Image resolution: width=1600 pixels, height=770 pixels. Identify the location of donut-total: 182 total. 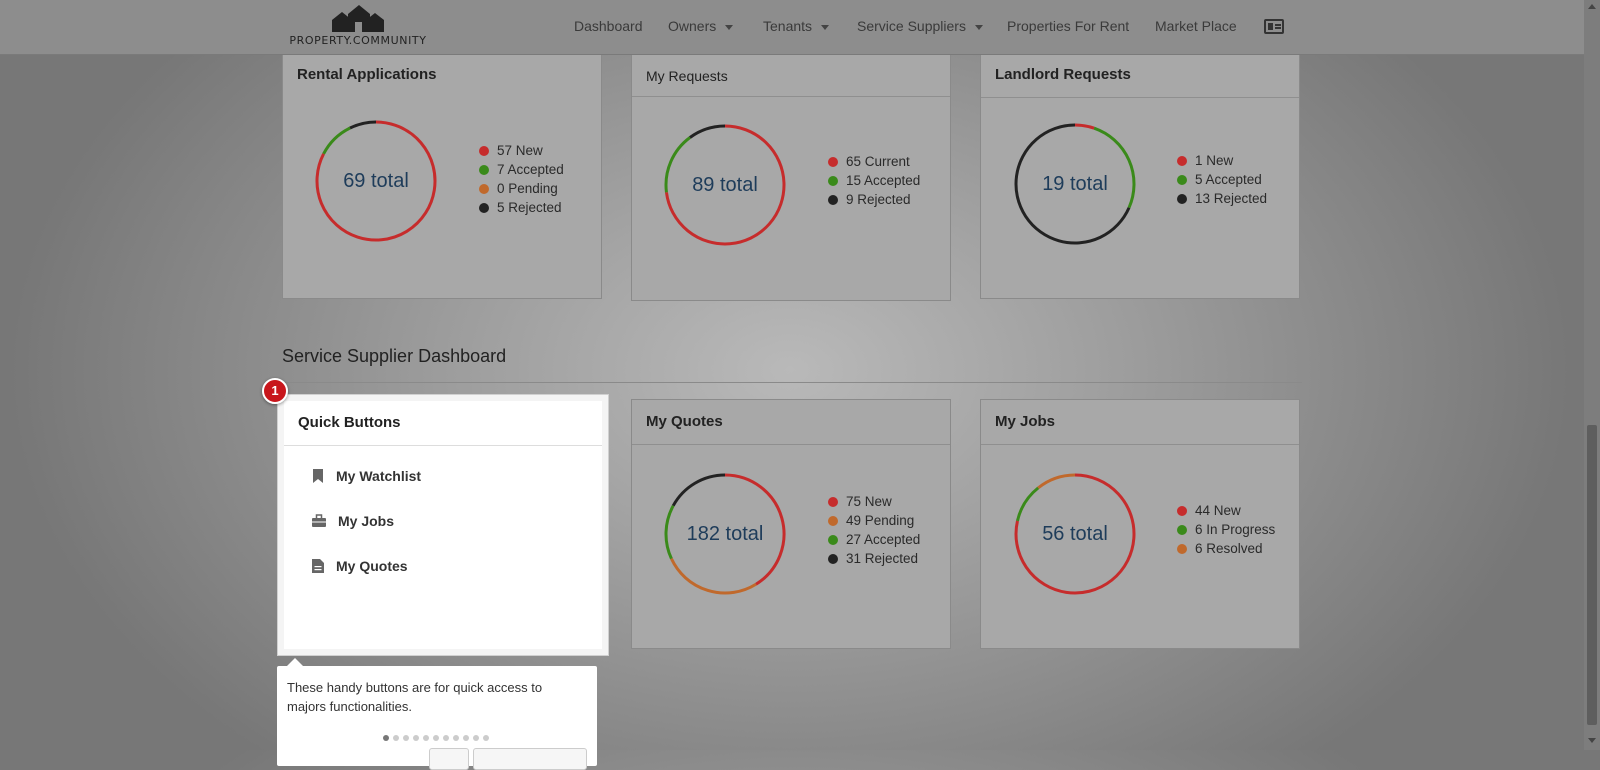
(725, 534).